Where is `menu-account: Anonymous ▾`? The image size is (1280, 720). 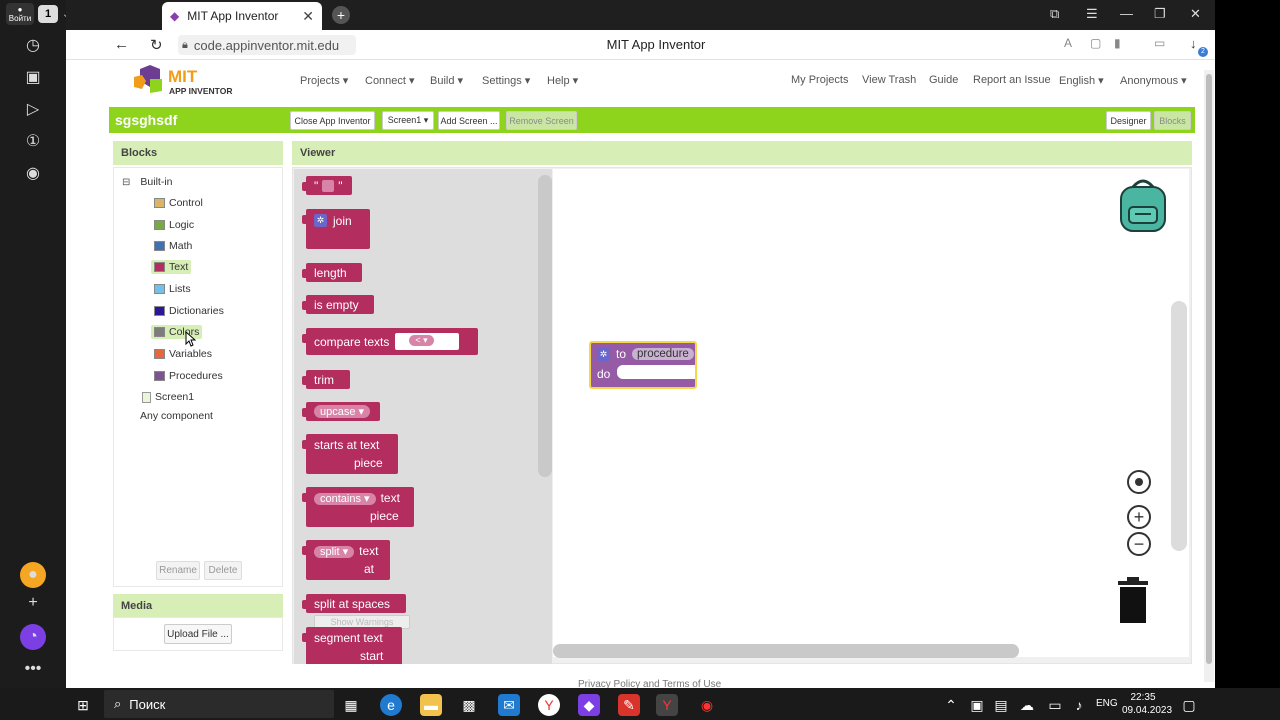 menu-account: Anonymous ▾ is located at coordinates (1153, 80).